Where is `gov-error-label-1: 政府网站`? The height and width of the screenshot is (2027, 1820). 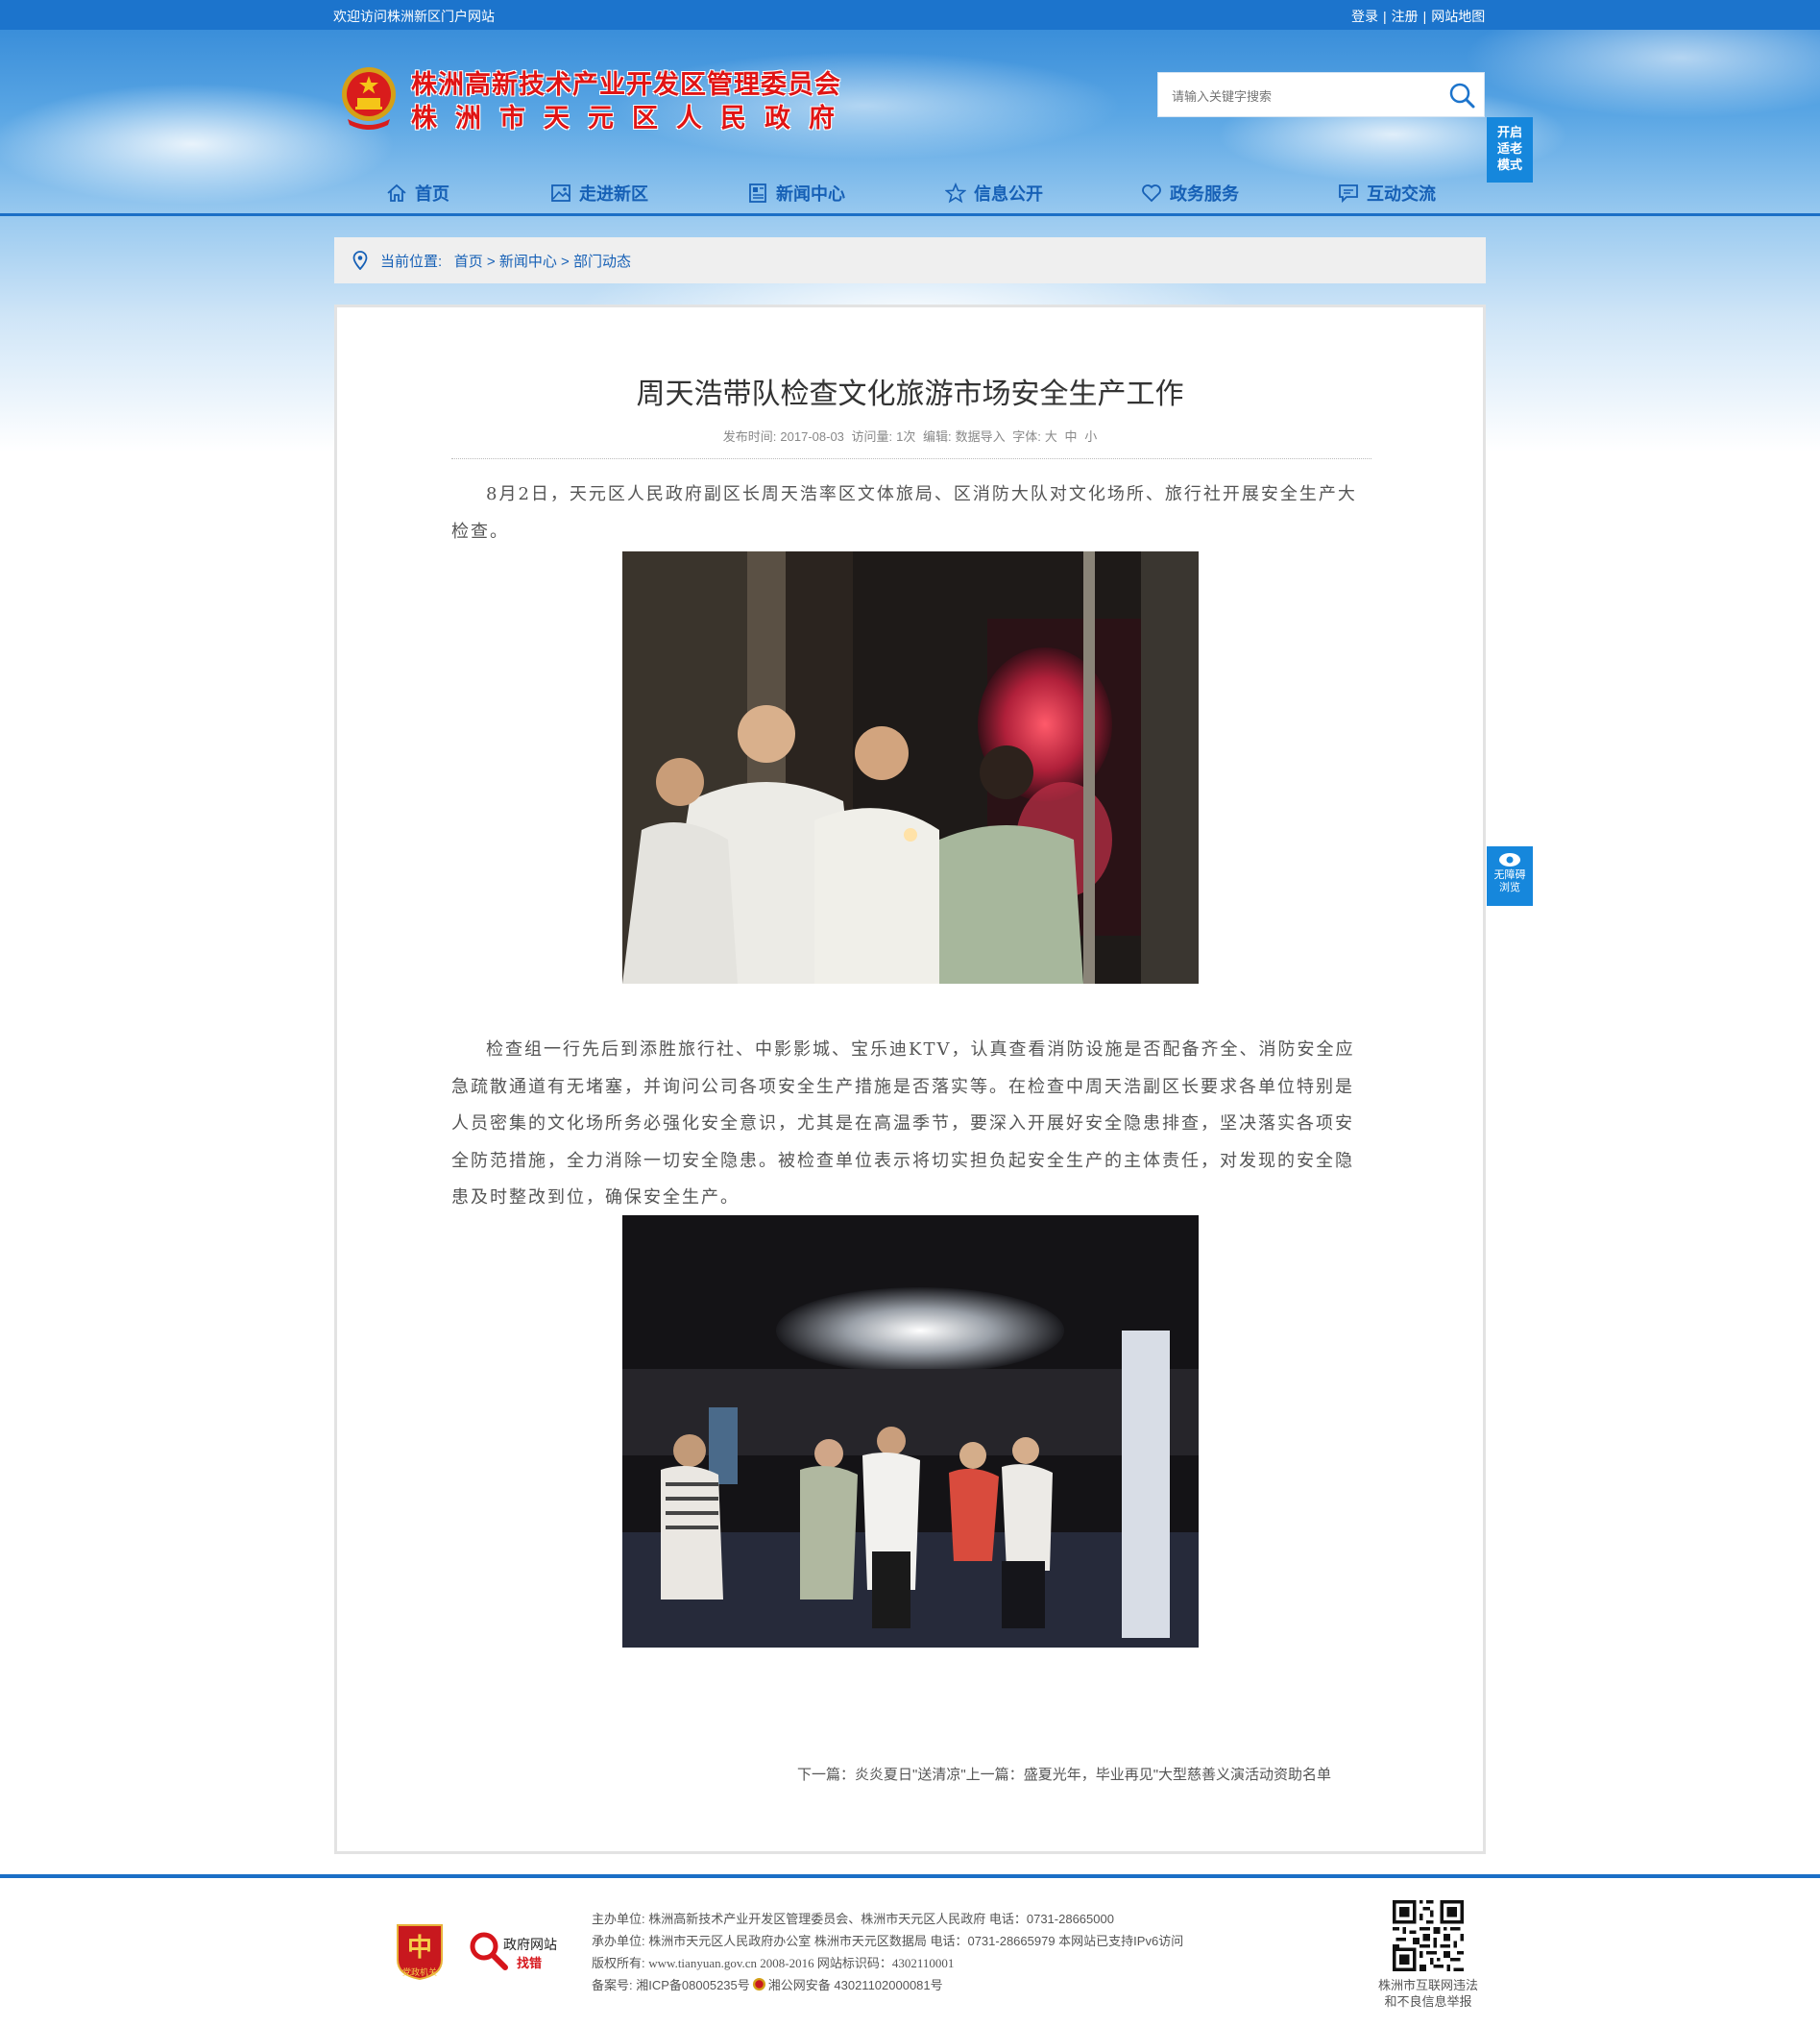 gov-error-label-1: 政府网站 is located at coordinates (530, 1944).